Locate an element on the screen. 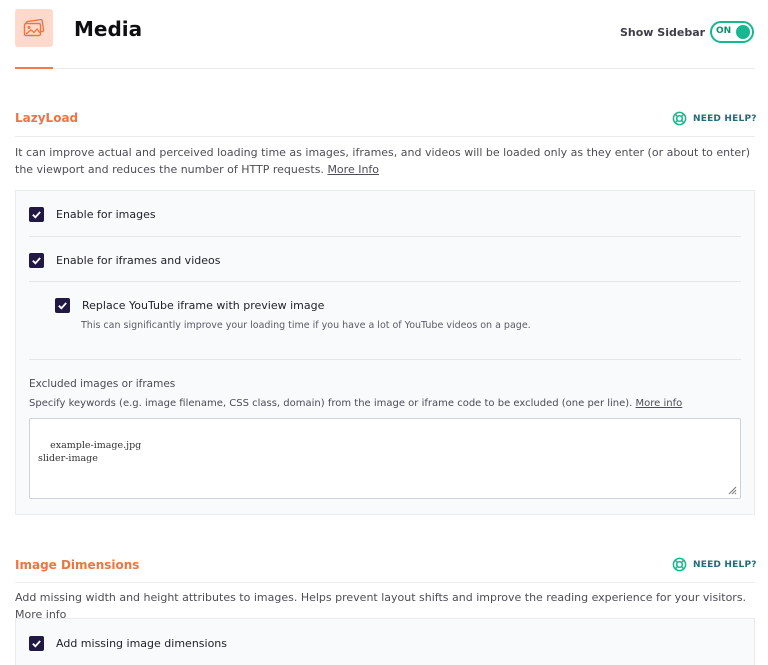 Image resolution: width=768 pixels, height=665 pixels. lazyload-help-link: NEED HELP? is located at coordinates (714, 118).